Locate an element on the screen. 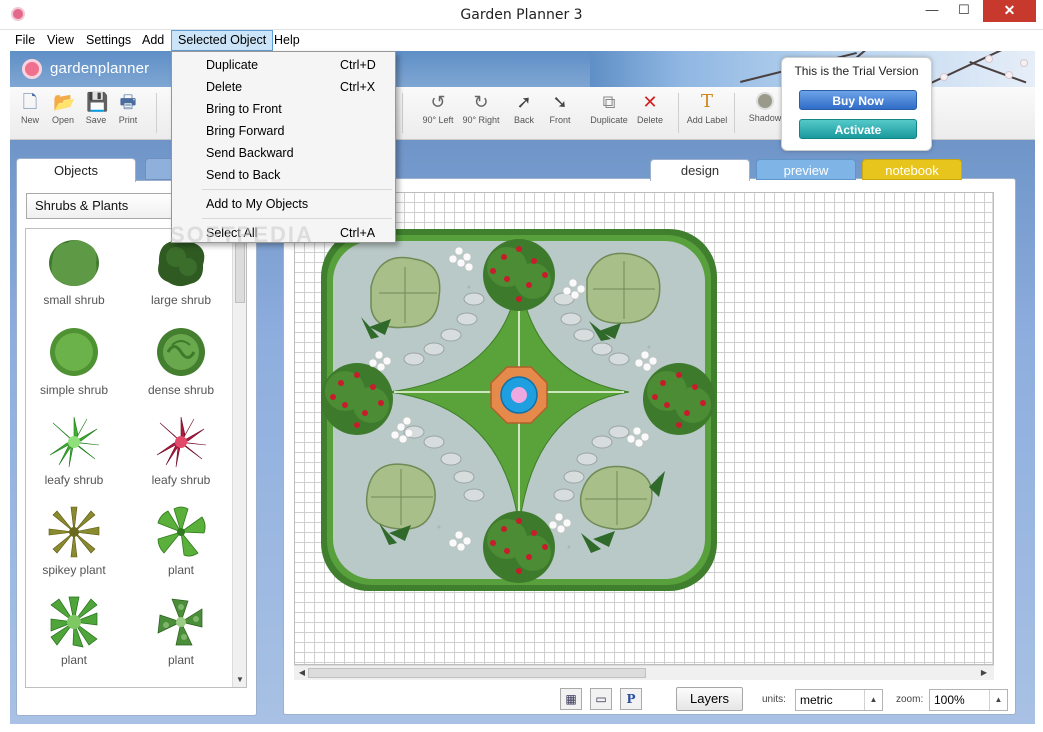  printer-icon: 🖶 is located at coordinates (128, 102).